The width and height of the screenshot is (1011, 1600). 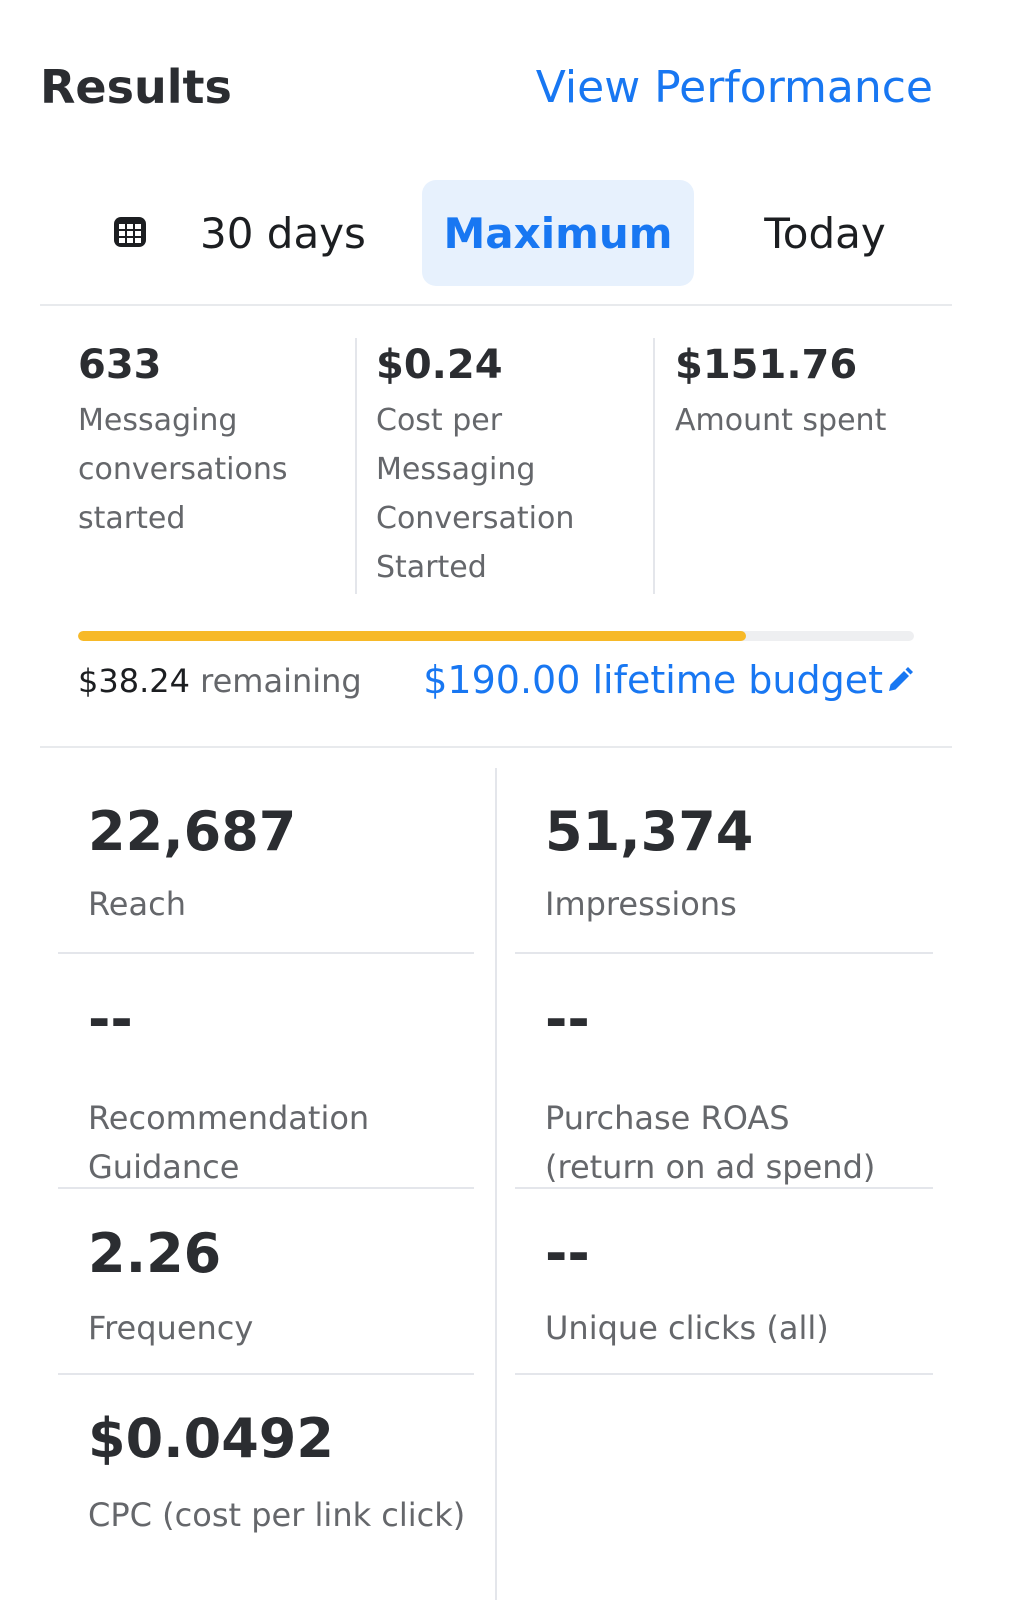 I want to click on kpi-value: 633, so click(x=120, y=365).